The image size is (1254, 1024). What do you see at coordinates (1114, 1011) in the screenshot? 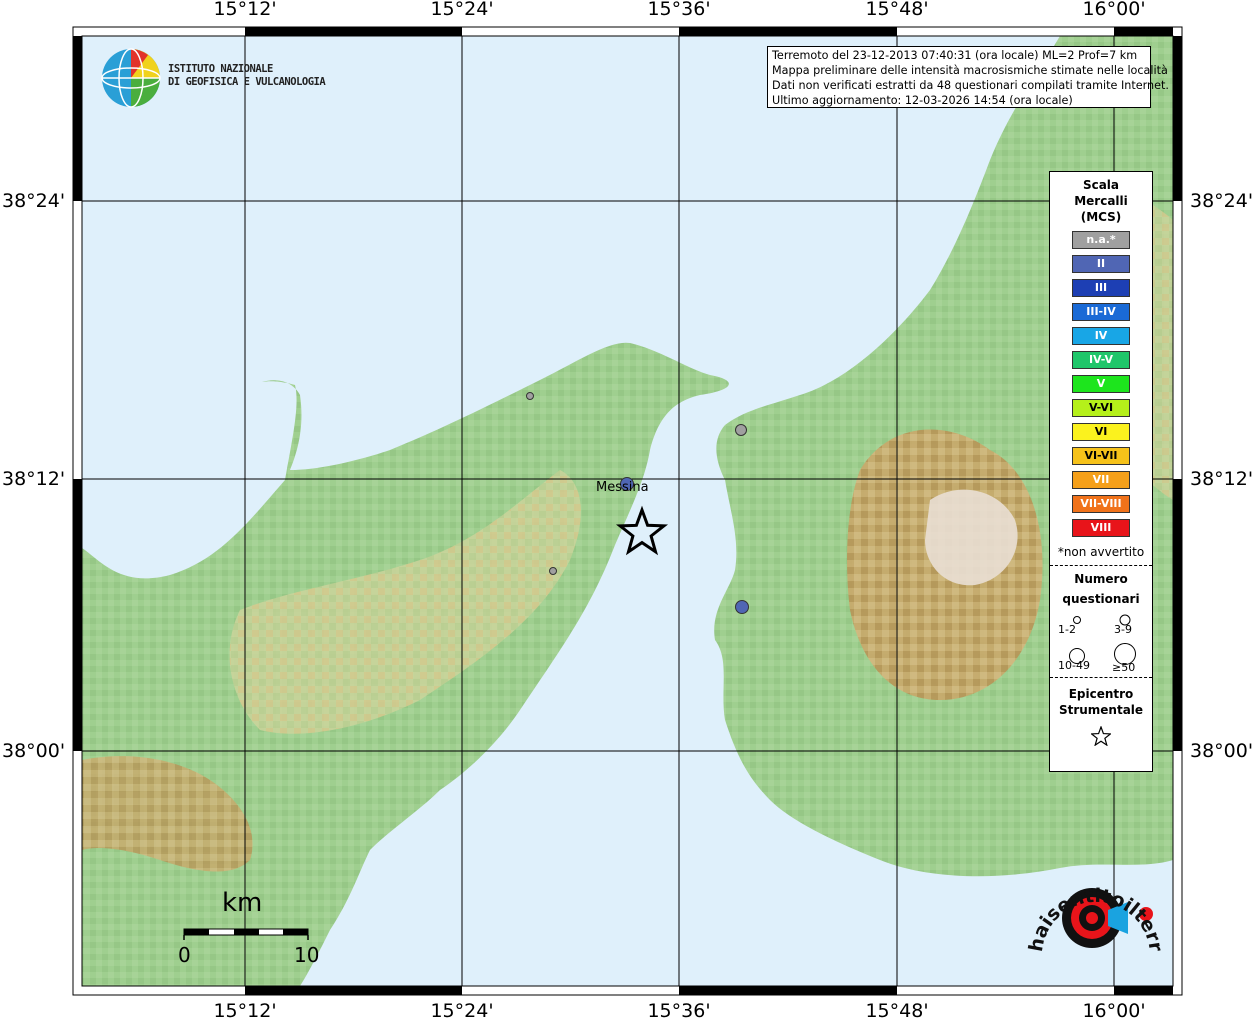
I see `lon-label-bottom: 16°00'` at bounding box center [1114, 1011].